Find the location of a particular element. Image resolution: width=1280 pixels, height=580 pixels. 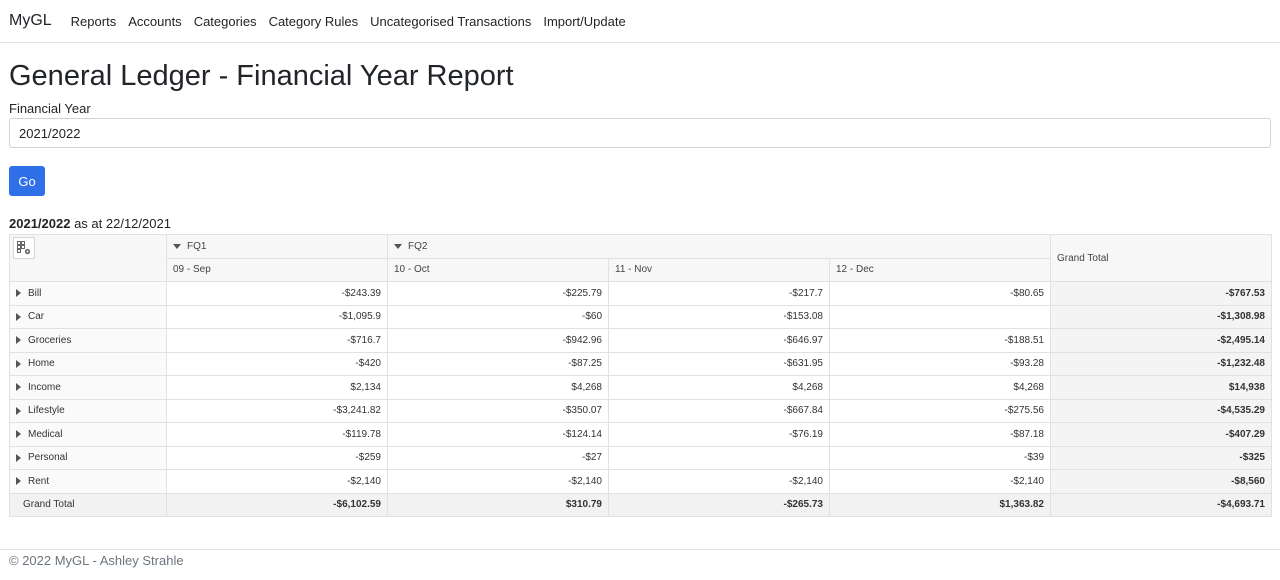

row-grand-total: -$8,560 is located at coordinates (1161, 481).